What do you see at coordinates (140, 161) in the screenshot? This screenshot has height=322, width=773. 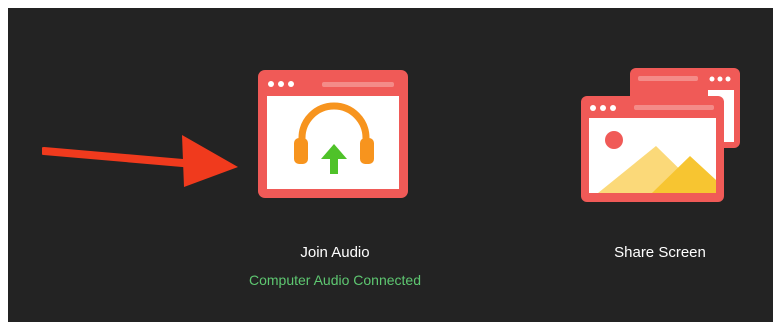 I see `red-arrow-icon` at bounding box center [140, 161].